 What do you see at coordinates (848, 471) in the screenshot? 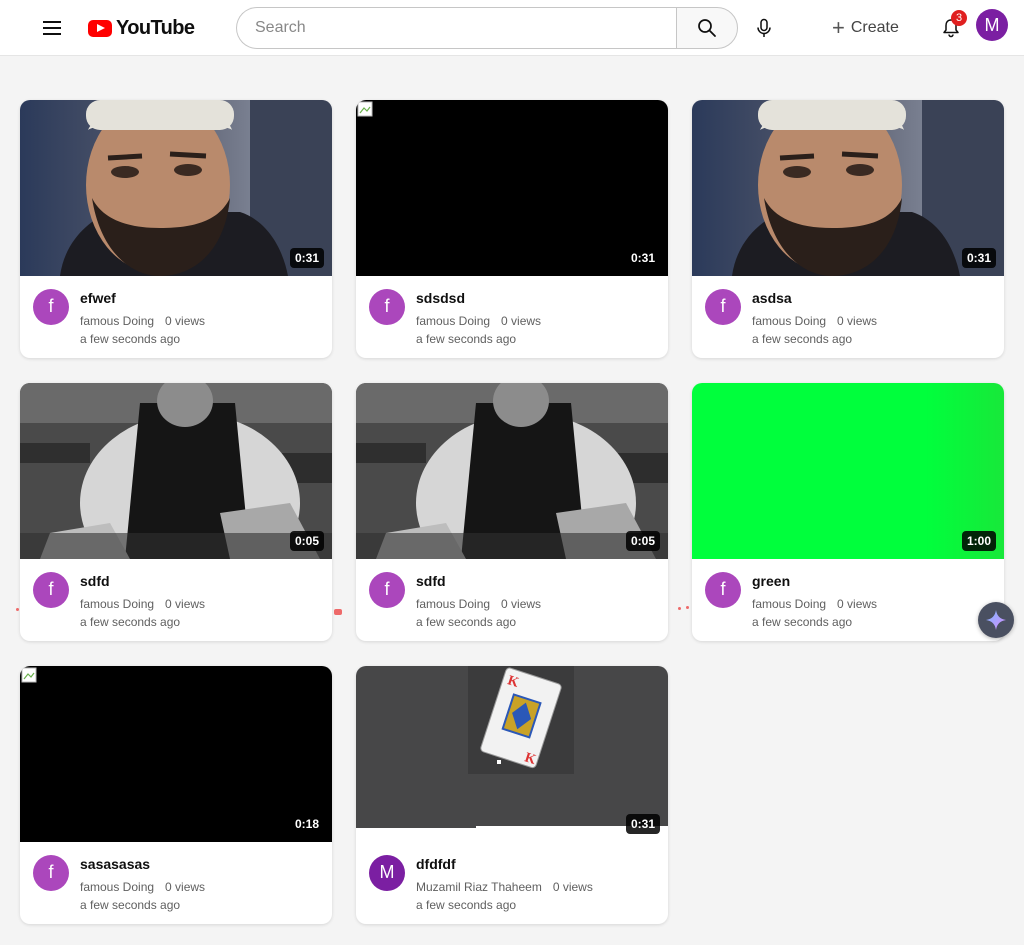
I see `video-thumbnail: 1:00` at bounding box center [848, 471].